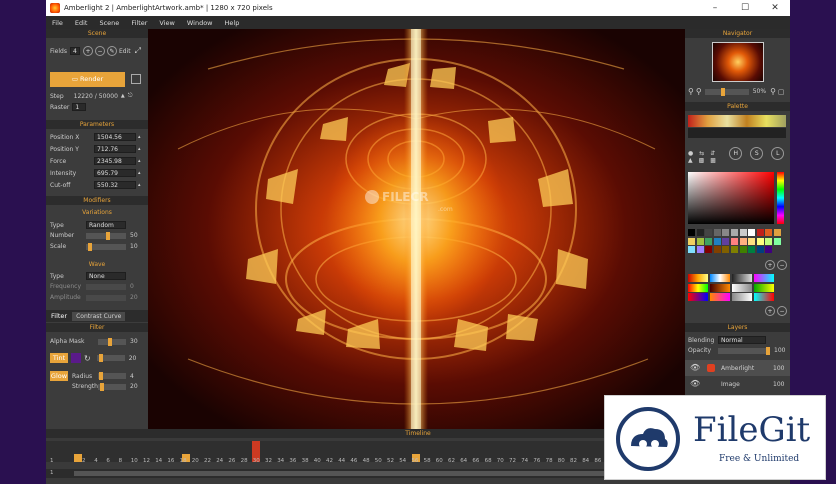 The height and width of the screenshot is (484, 836). What do you see at coordinates (59, 358) in the screenshot?
I see `tint-toggle: Tint` at bounding box center [59, 358].